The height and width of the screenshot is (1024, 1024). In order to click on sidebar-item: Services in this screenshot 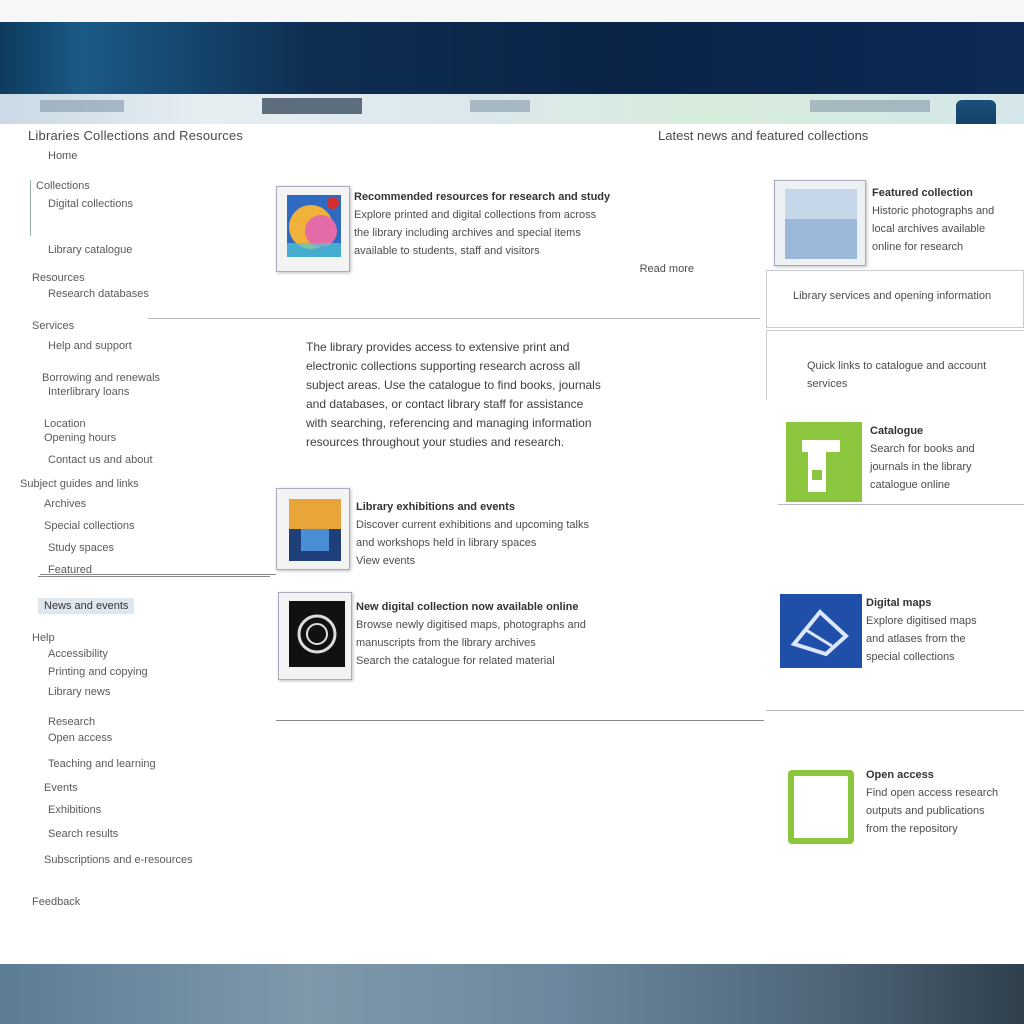, I will do `click(53, 326)`.